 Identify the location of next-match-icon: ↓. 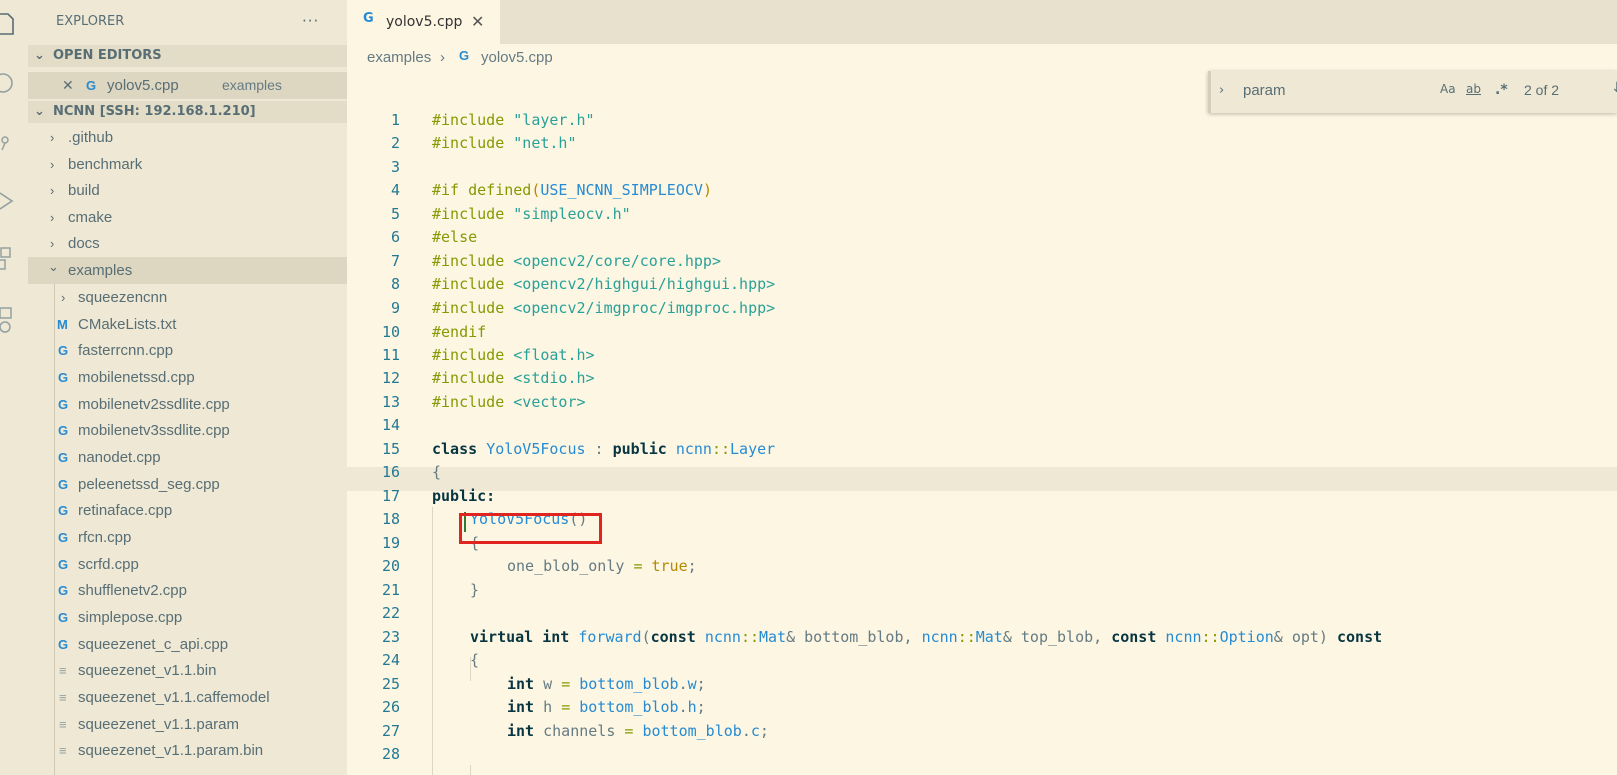
(1614, 88).